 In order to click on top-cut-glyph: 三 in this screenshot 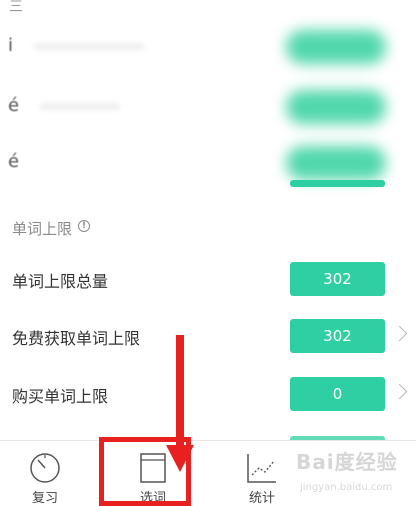, I will do `click(16, 7)`.